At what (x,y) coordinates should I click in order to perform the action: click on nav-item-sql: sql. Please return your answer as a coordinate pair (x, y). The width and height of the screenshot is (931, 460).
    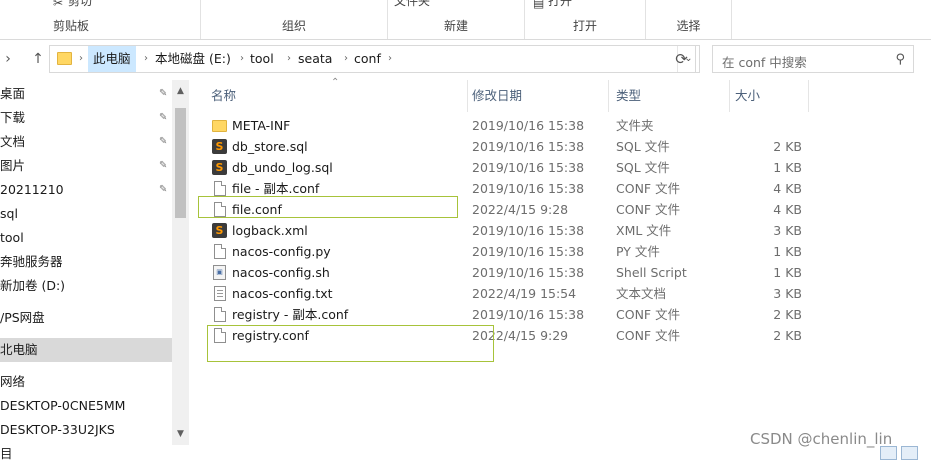
    Looking at the image, I should click on (86, 214).